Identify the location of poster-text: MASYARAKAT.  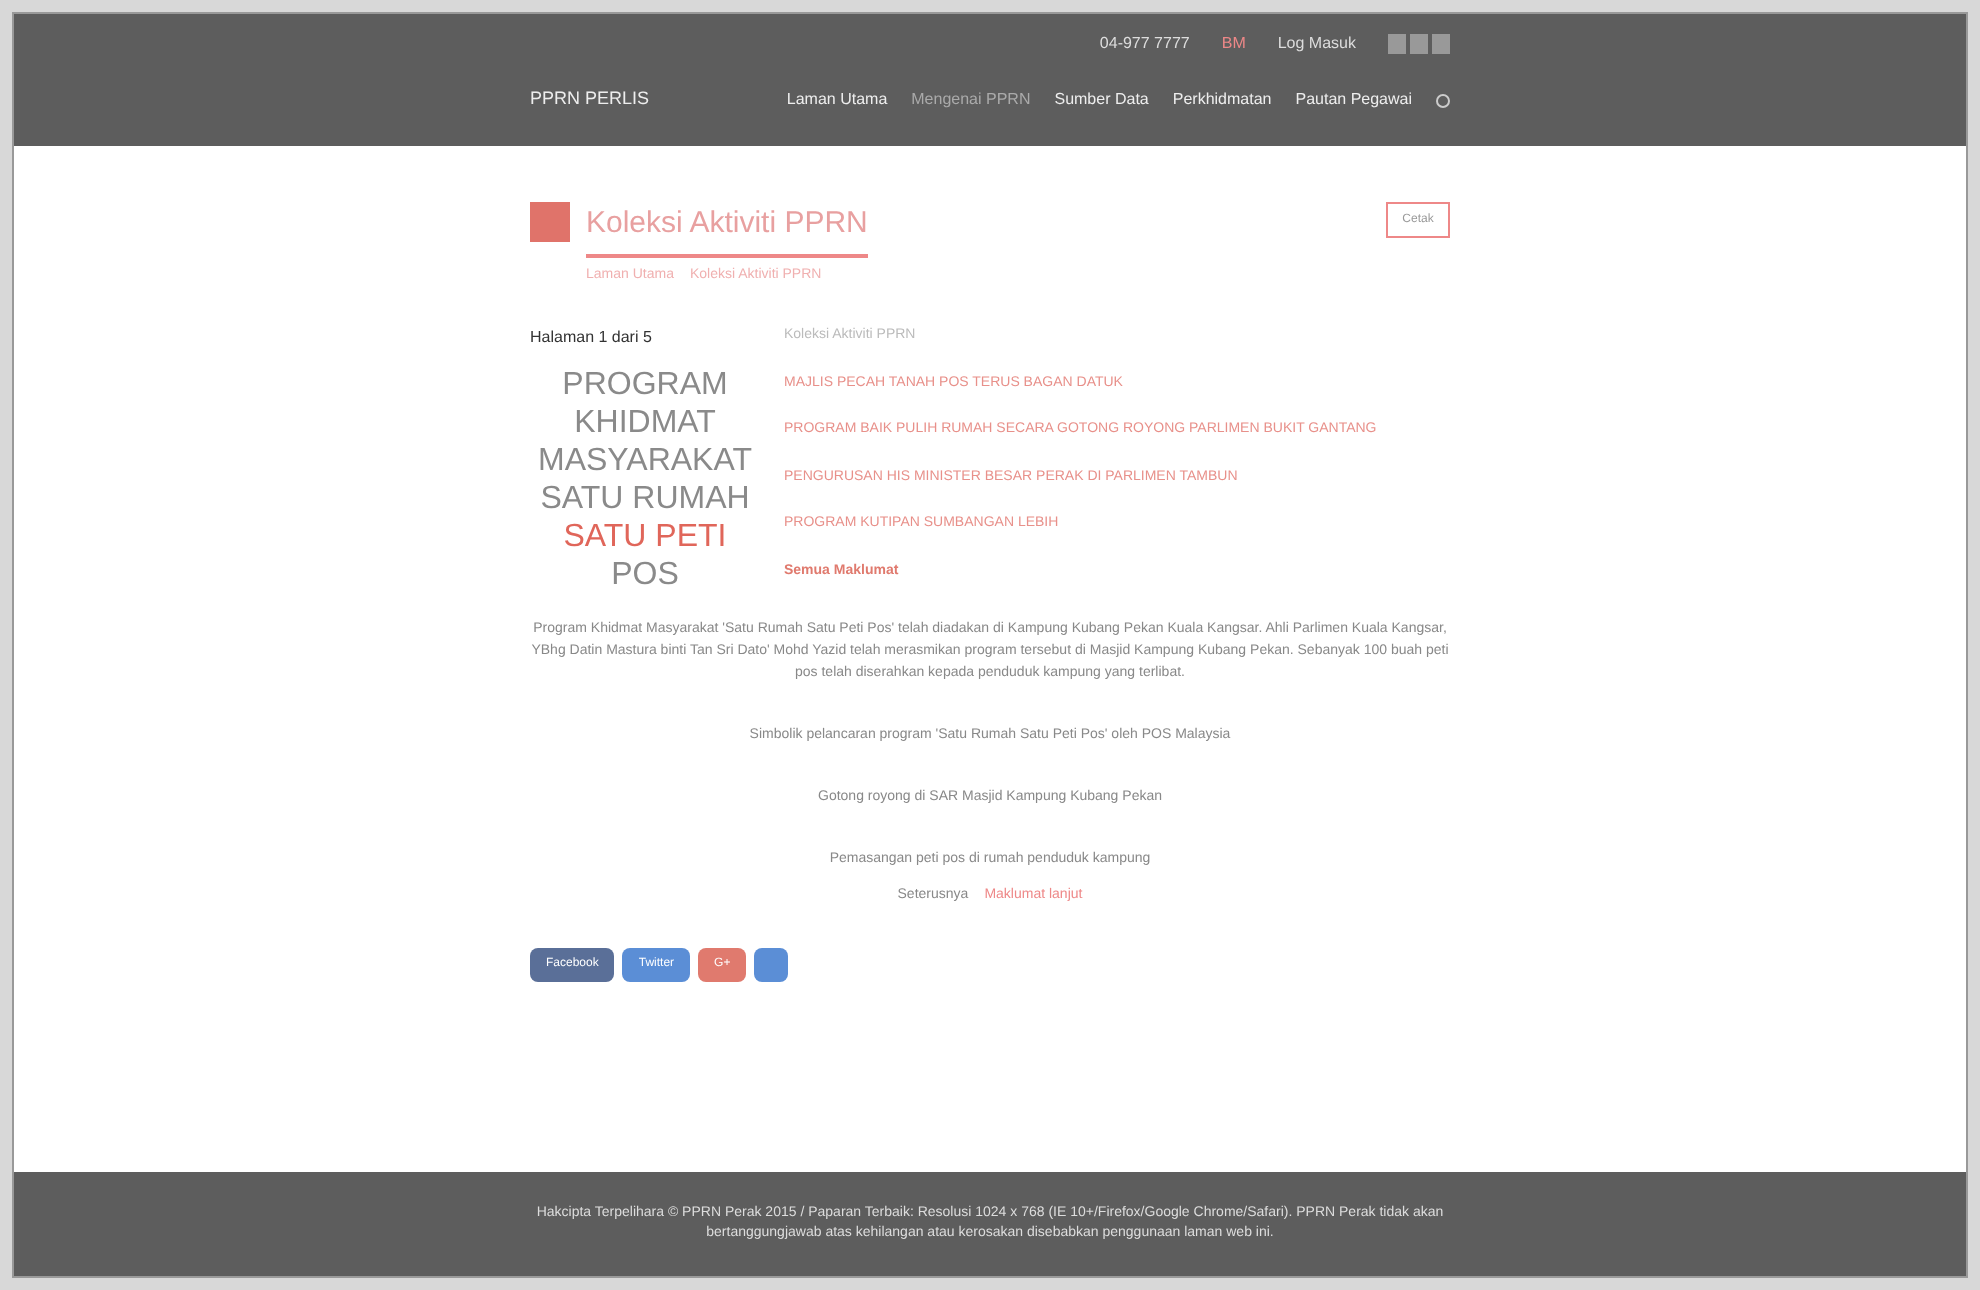
(645, 461).